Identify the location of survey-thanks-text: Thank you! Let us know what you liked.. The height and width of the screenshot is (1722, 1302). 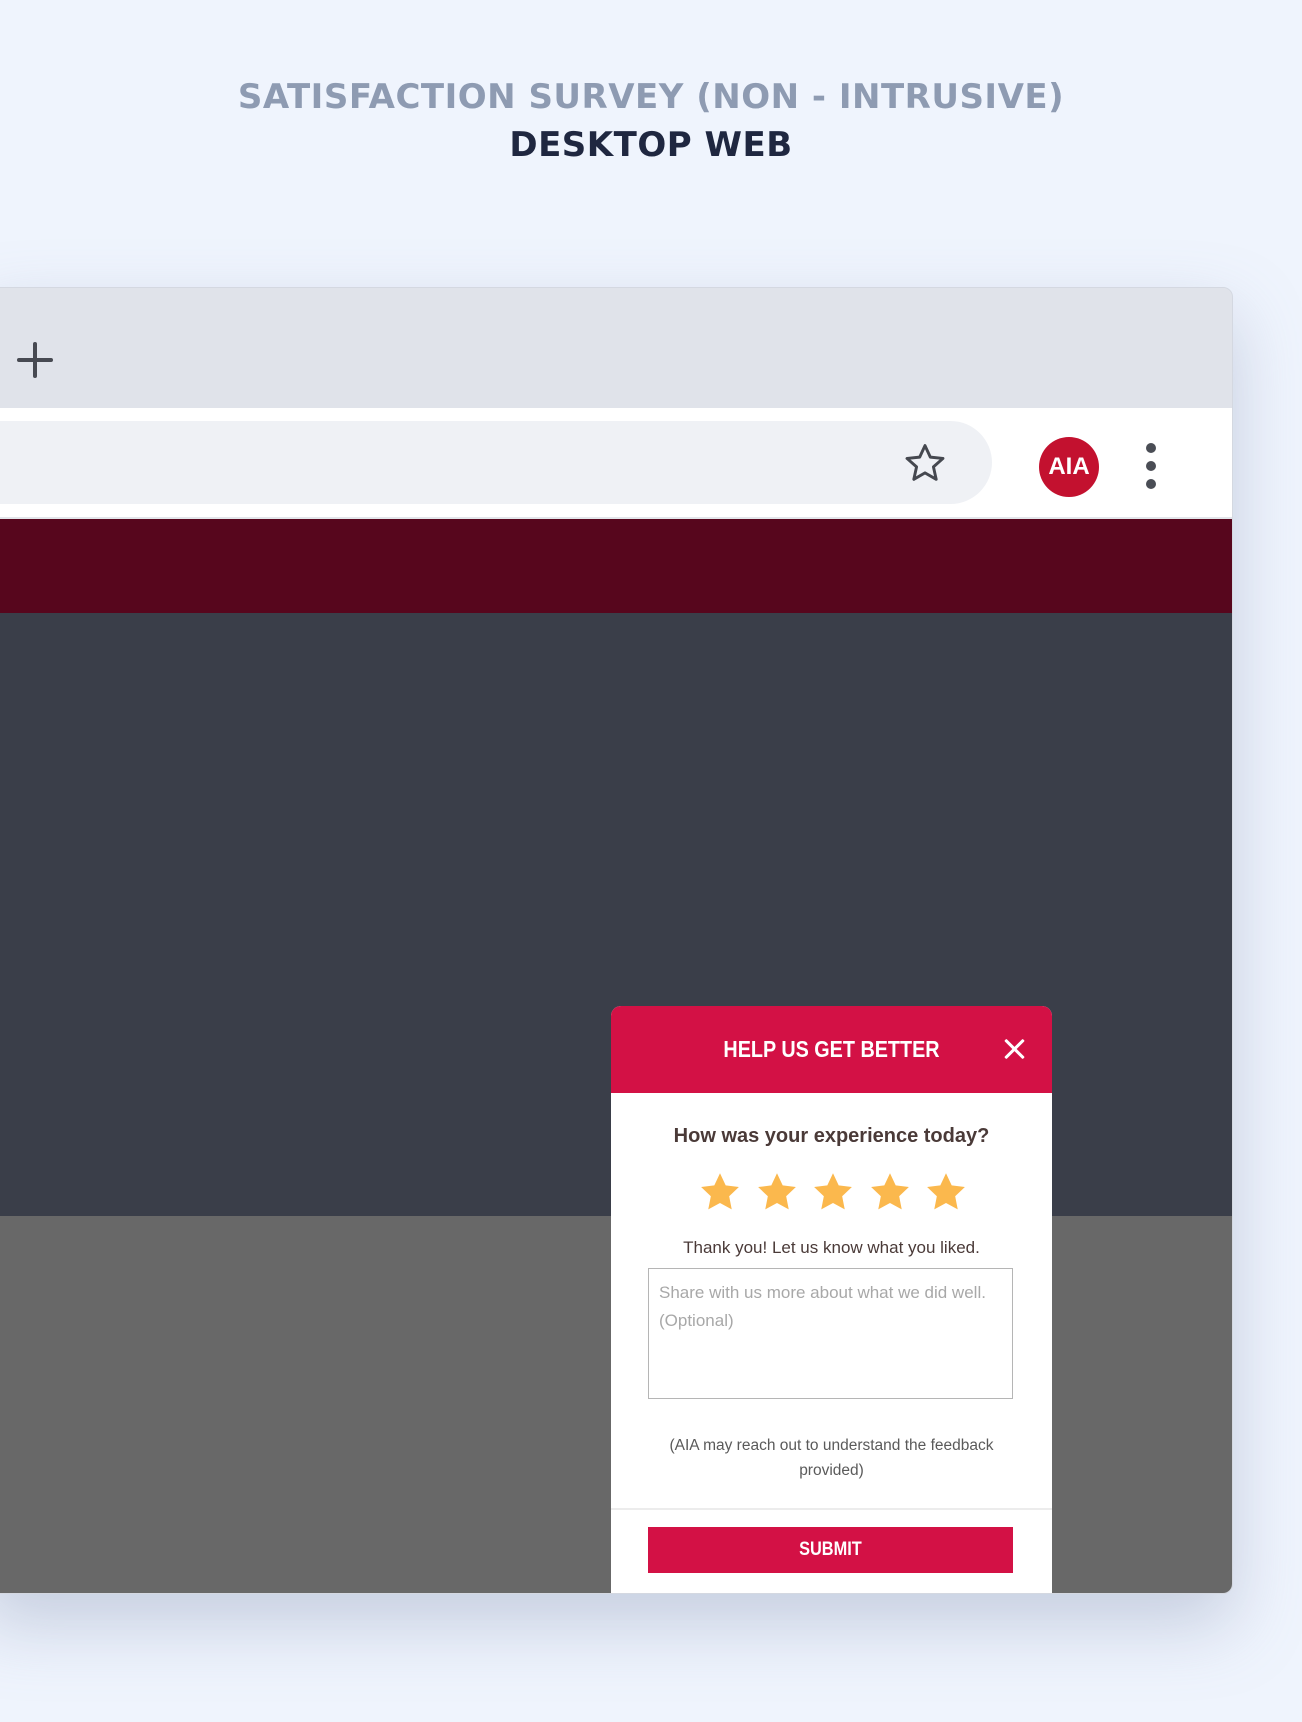
(831, 1247).